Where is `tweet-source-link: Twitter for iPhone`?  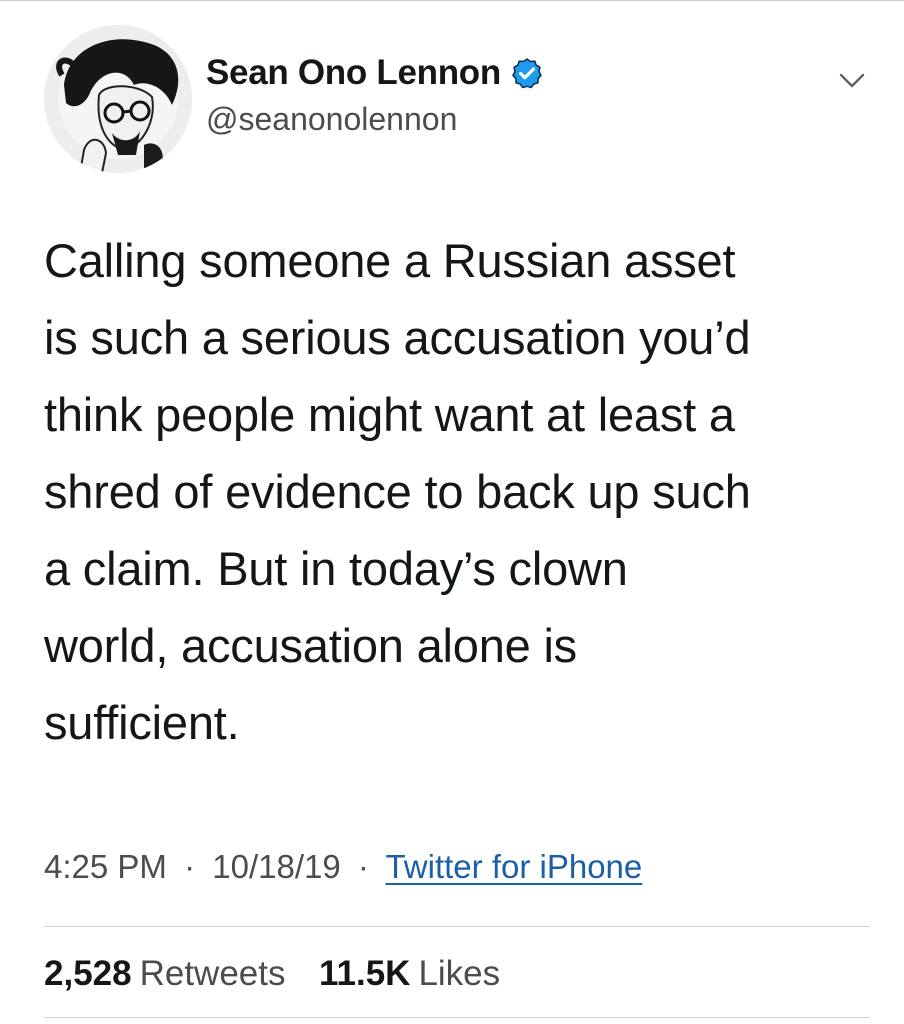
tweet-source-link: Twitter for iPhone is located at coordinates (513, 866).